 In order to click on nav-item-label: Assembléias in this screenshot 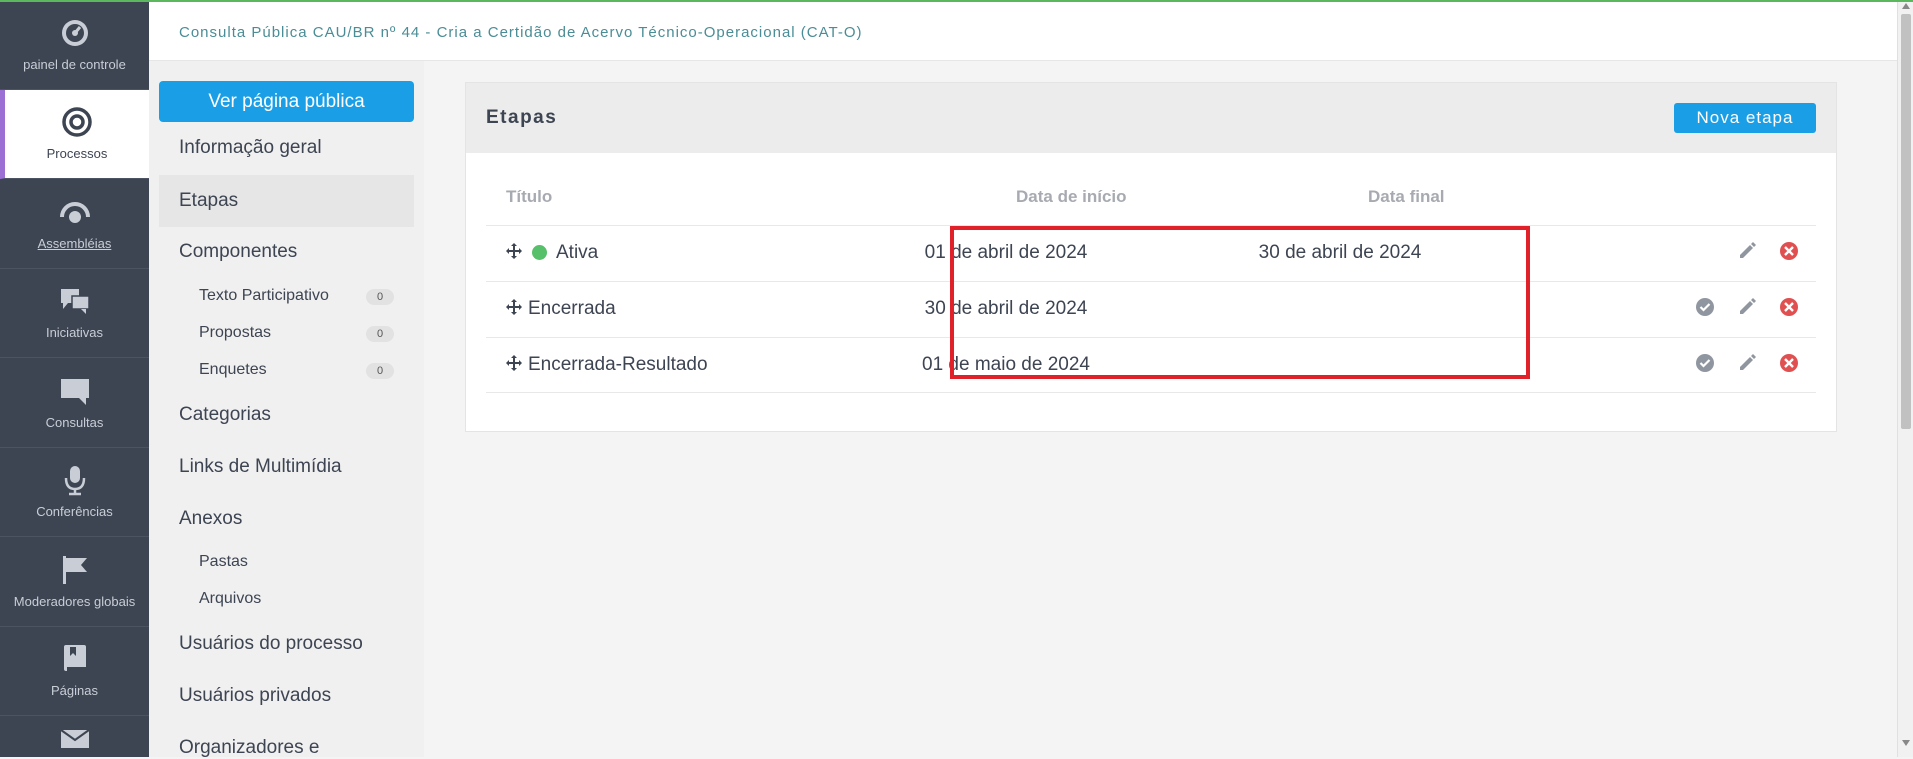, I will do `click(74, 243)`.